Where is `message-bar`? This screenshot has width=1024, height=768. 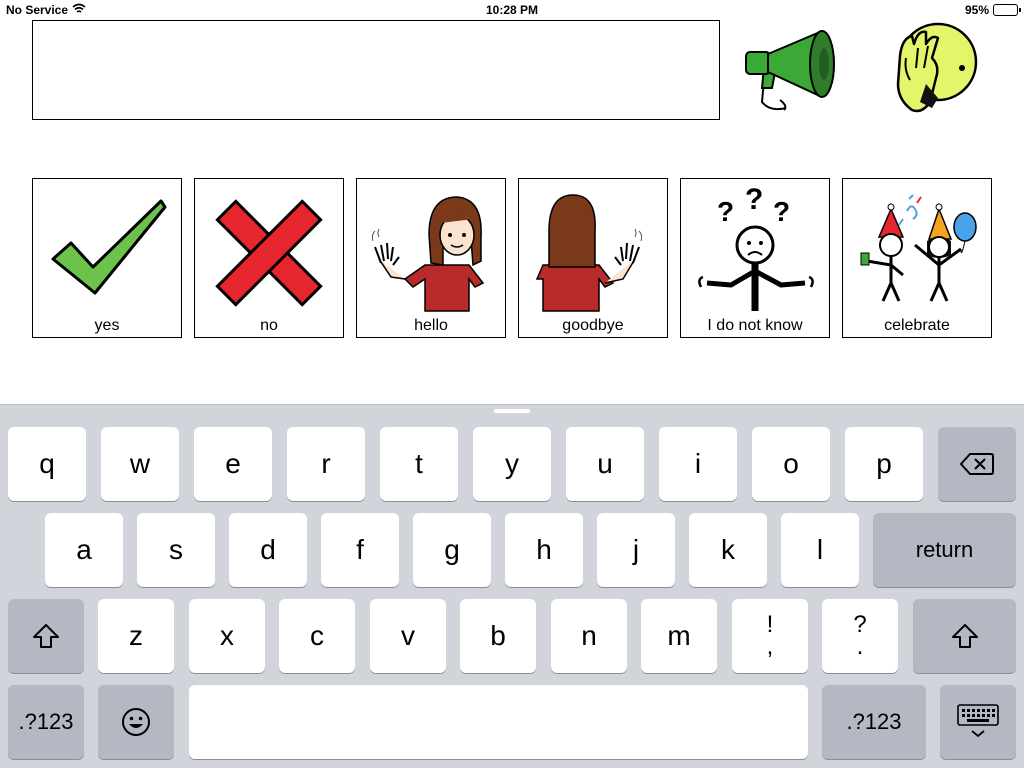 message-bar is located at coordinates (376, 70).